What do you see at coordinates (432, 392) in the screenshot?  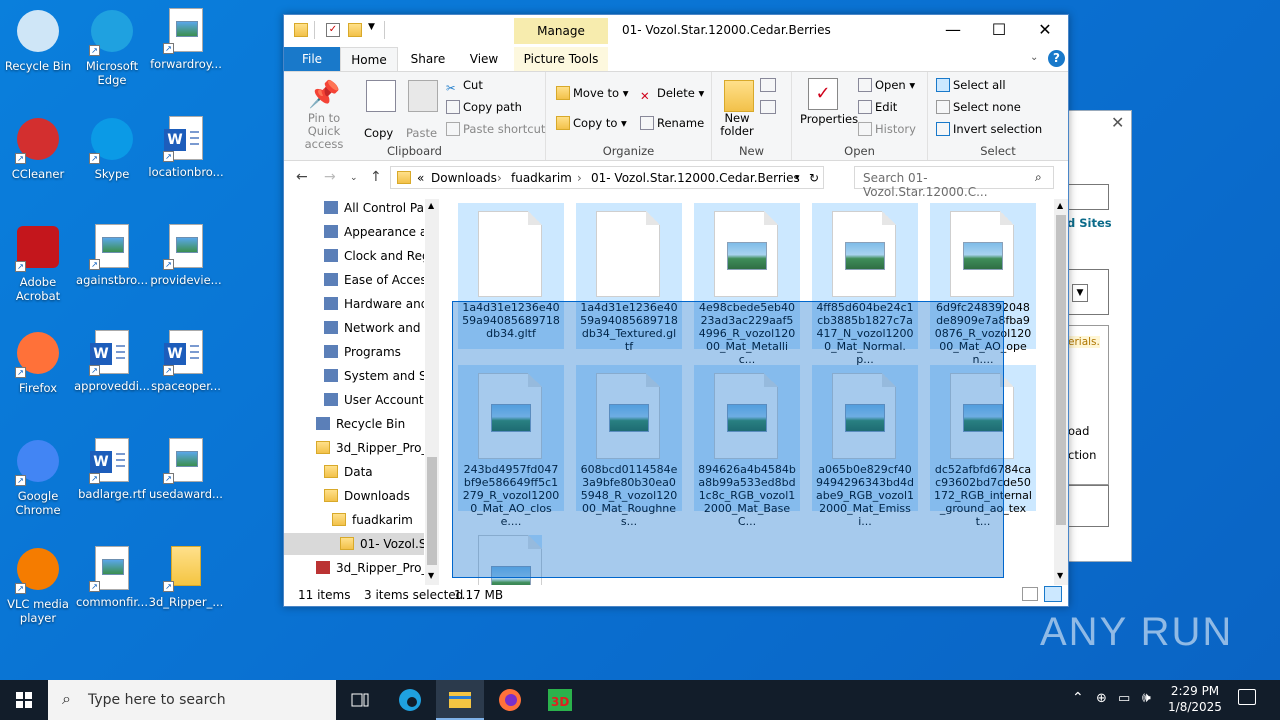 I see `nav-scrollbar: ▲ ▼` at bounding box center [432, 392].